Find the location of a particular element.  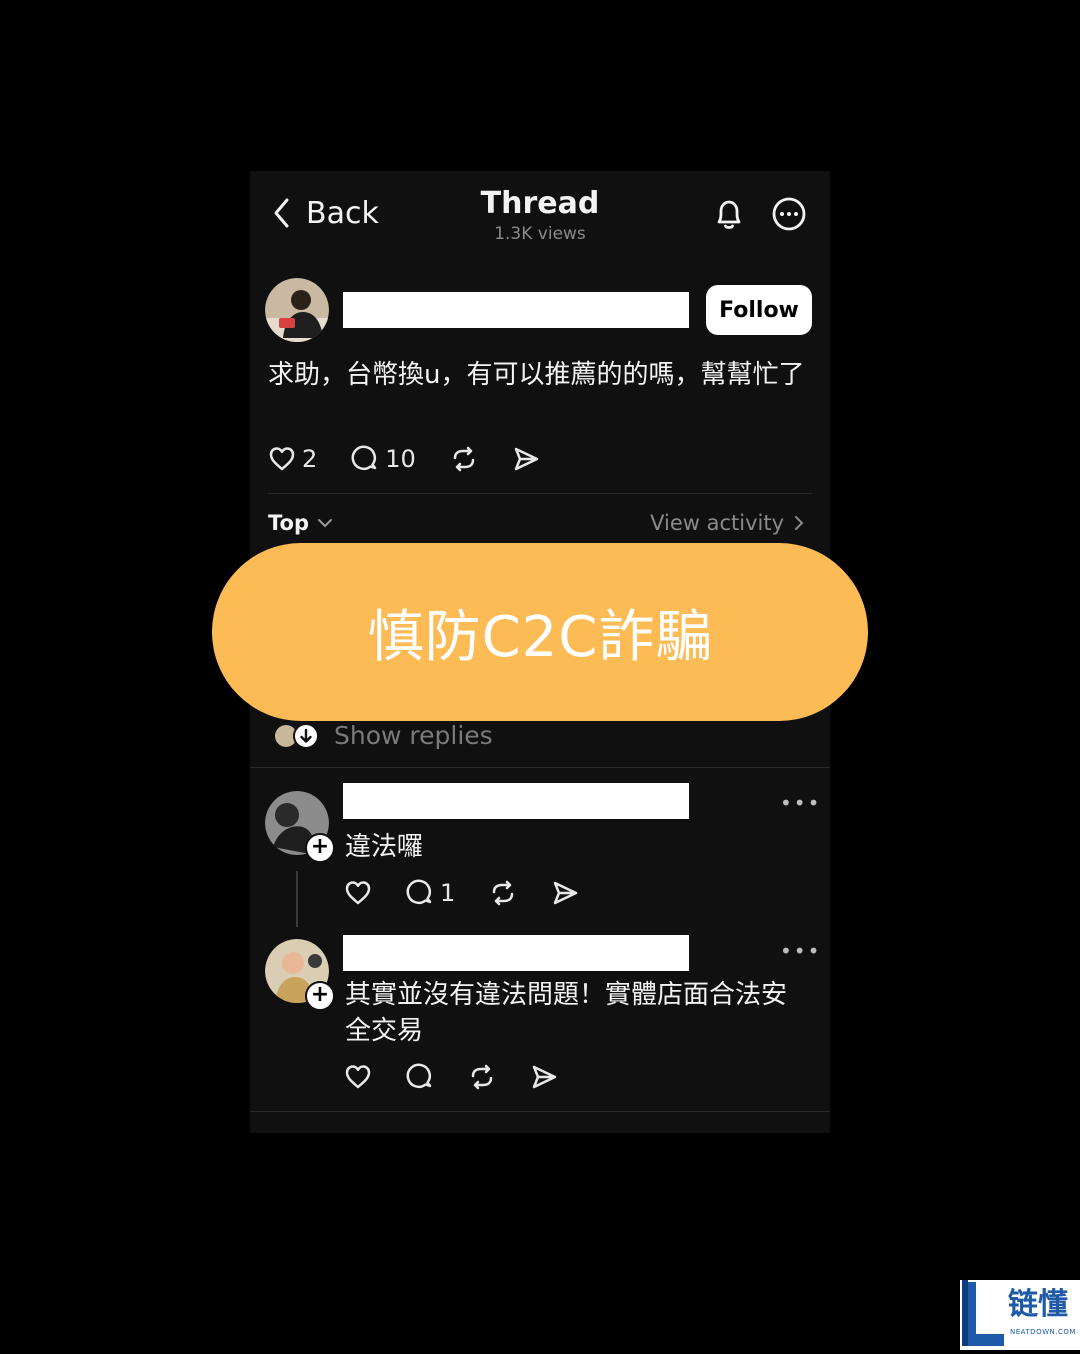

author-avatar is located at coordinates (297, 310).